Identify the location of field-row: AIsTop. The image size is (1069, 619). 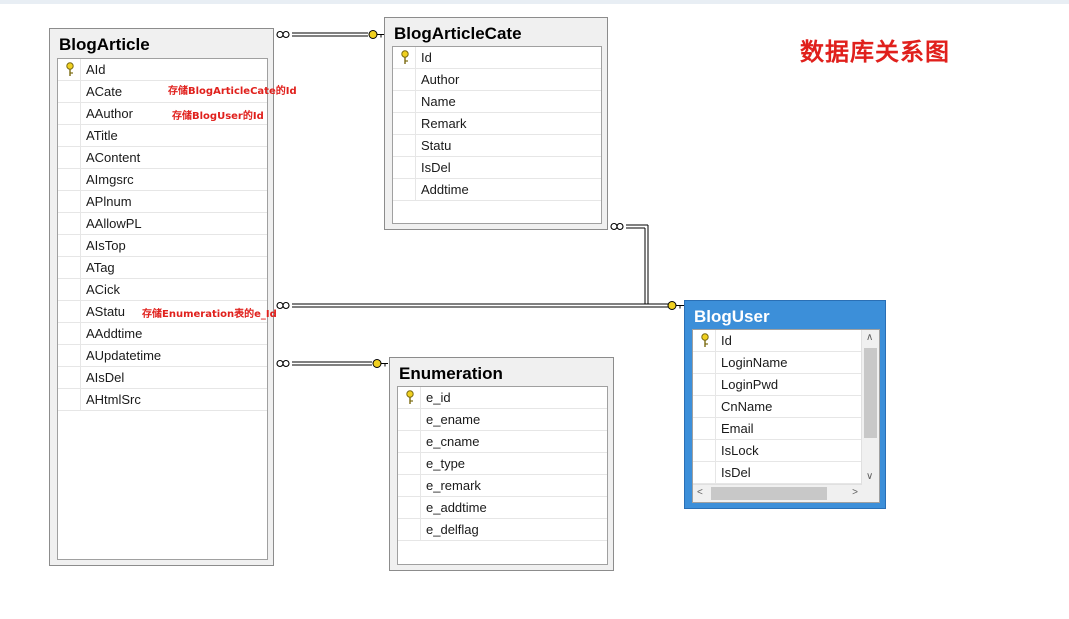
(162, 246).